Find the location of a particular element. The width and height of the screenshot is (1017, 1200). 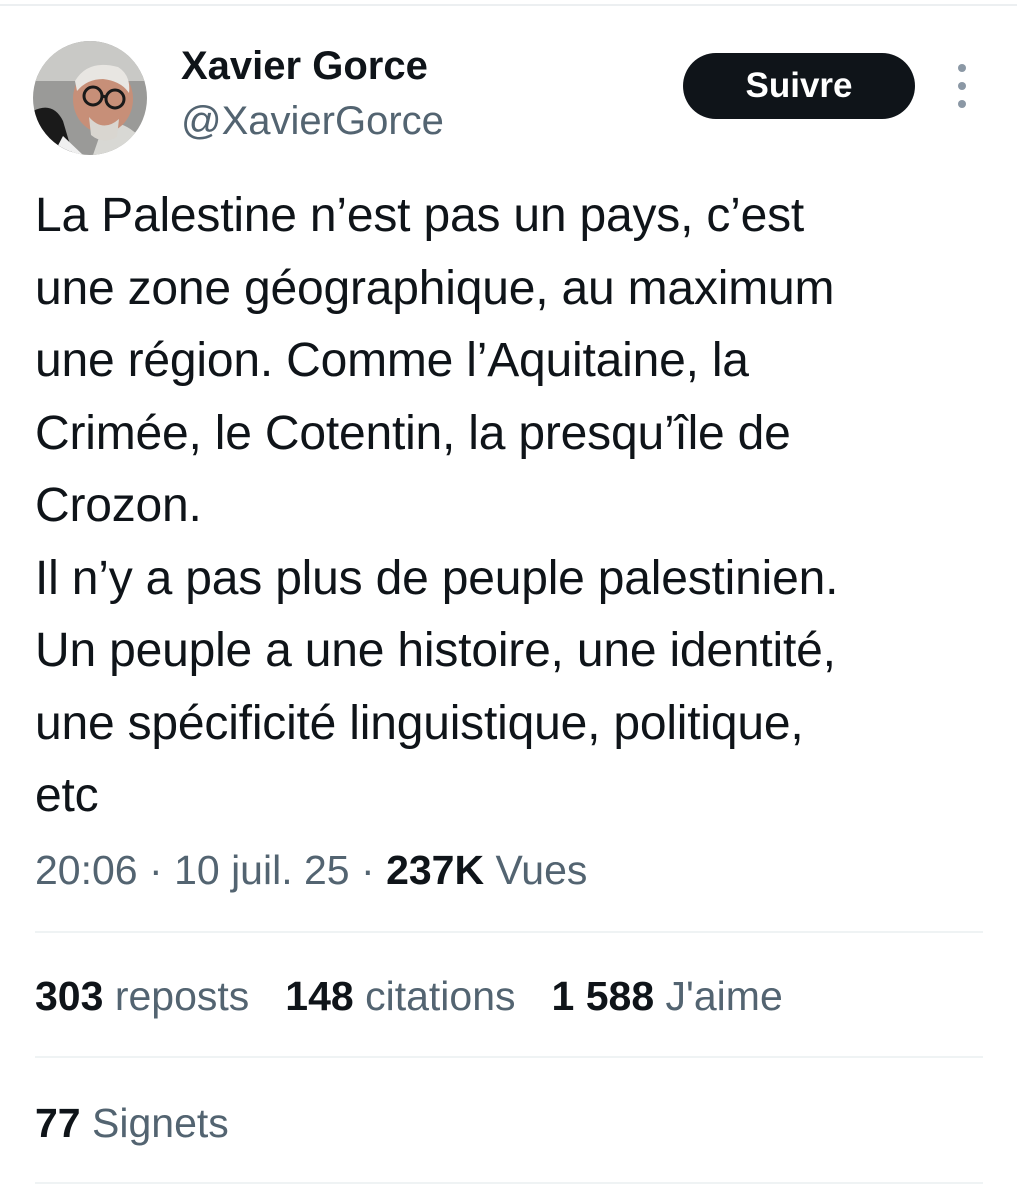

views-label: Vues is located at coordinates (541, 870).